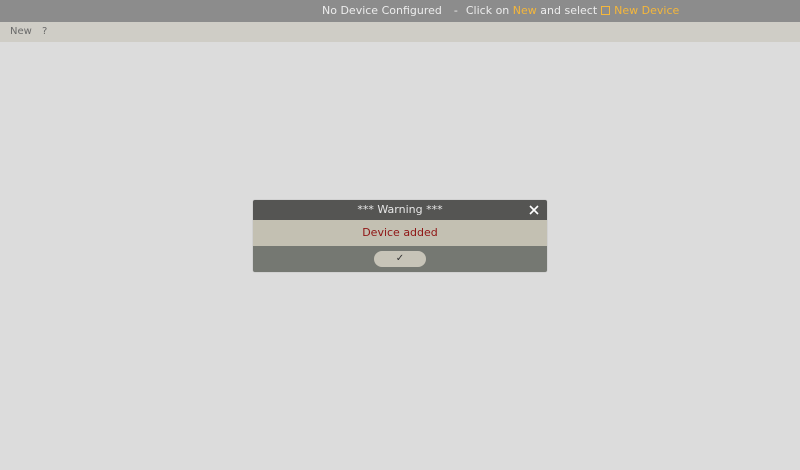 The width and height of the screenshot is (800, 470). Describe the element at coordinates (382, 10) in the screenshot. I see `status-text-no-device: No Device Configured` at that location.